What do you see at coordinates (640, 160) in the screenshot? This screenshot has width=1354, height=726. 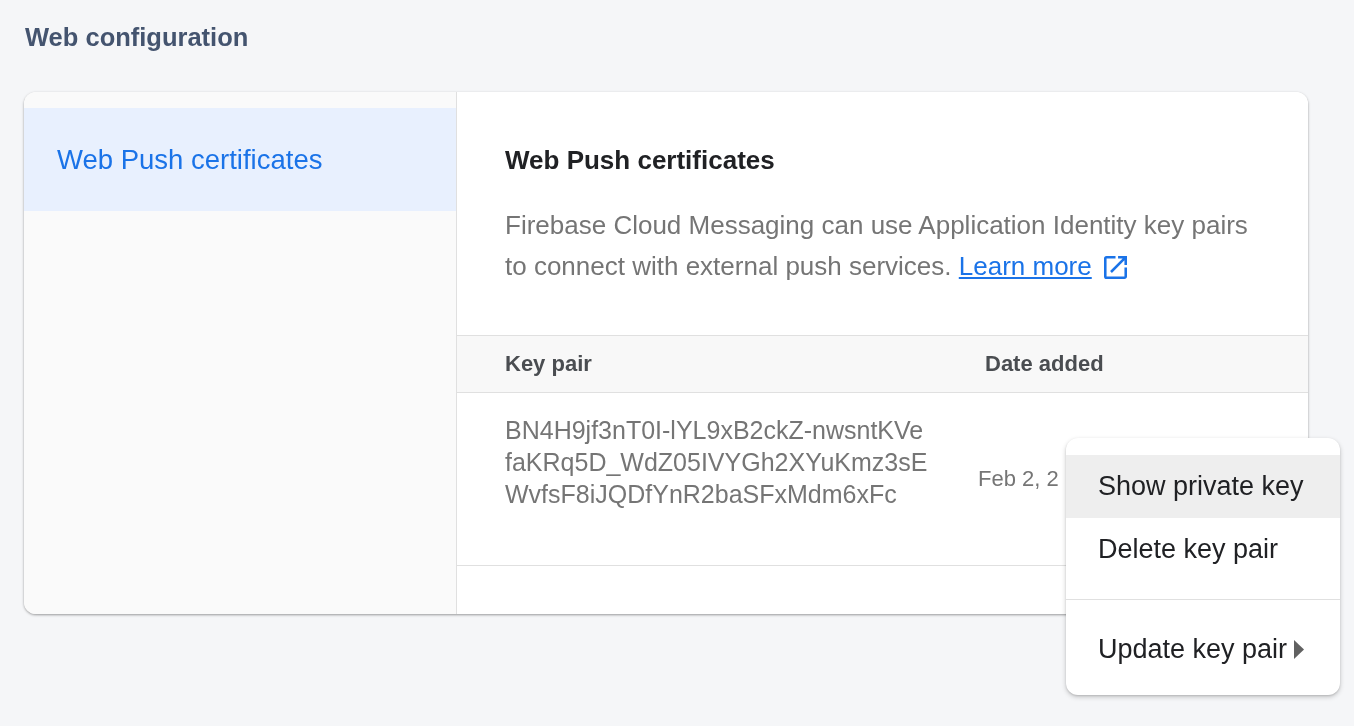 I see `panel-title: Web Push certificates` at bounding box center [640, 160].